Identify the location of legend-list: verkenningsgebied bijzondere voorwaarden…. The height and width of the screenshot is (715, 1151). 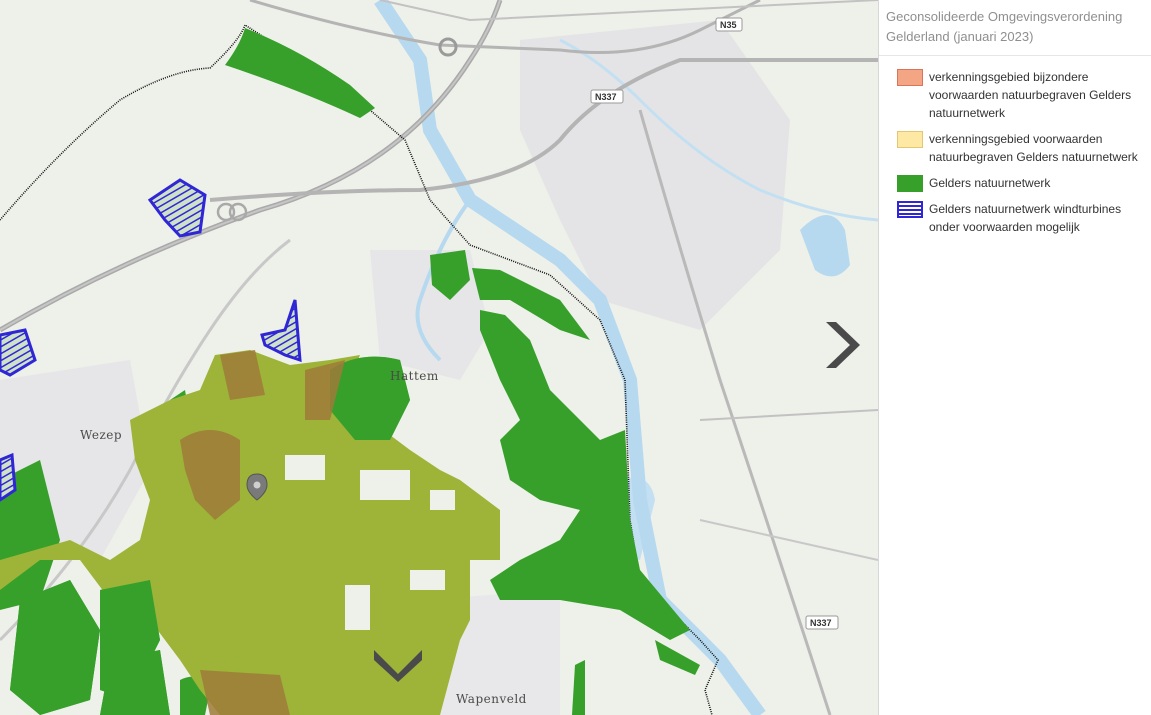
(1015, 146).